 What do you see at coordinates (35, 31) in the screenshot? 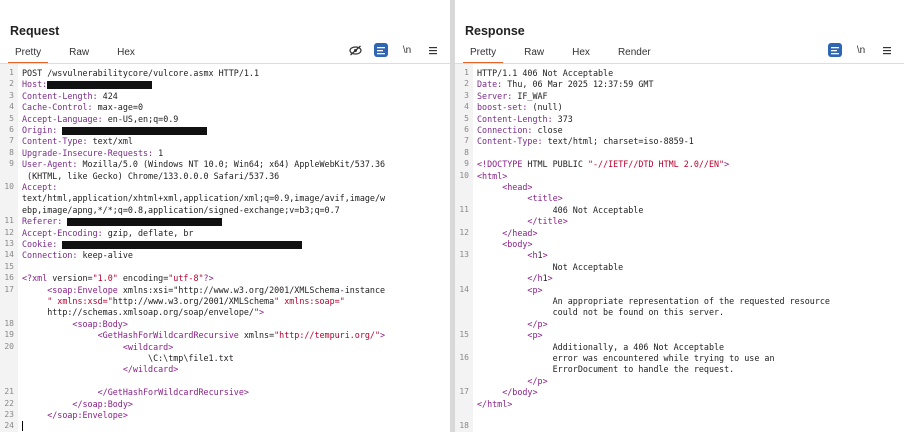
I see `request-title: Request` at bounding box center [35, 31].